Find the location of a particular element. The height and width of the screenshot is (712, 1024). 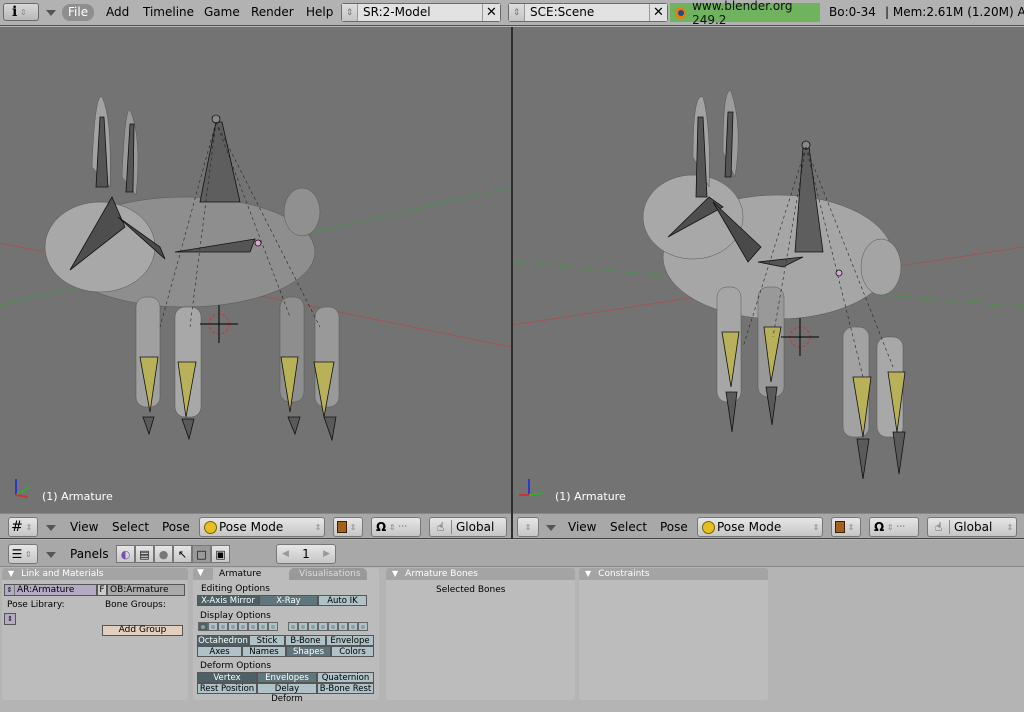

toggle-colors: Colors is located at coordinates (352, 651).